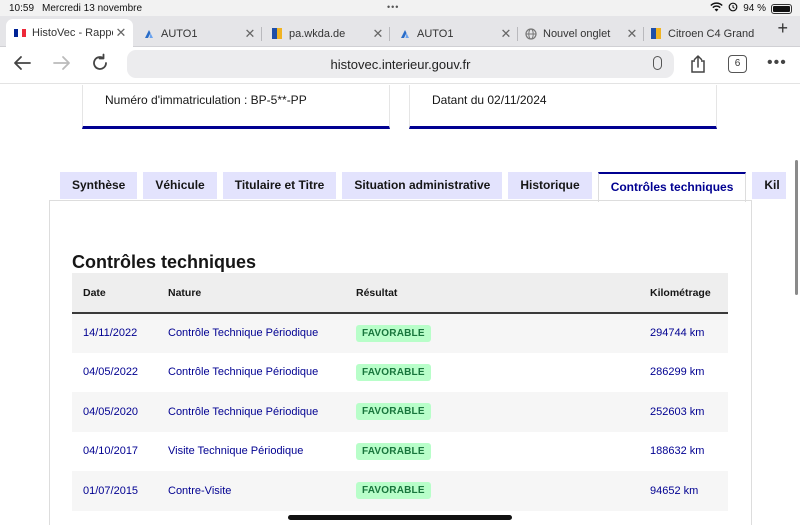 The width and height of the screenshot is (800, 525). I want to click on row-mileage: 252603 km, so click(677, 411).